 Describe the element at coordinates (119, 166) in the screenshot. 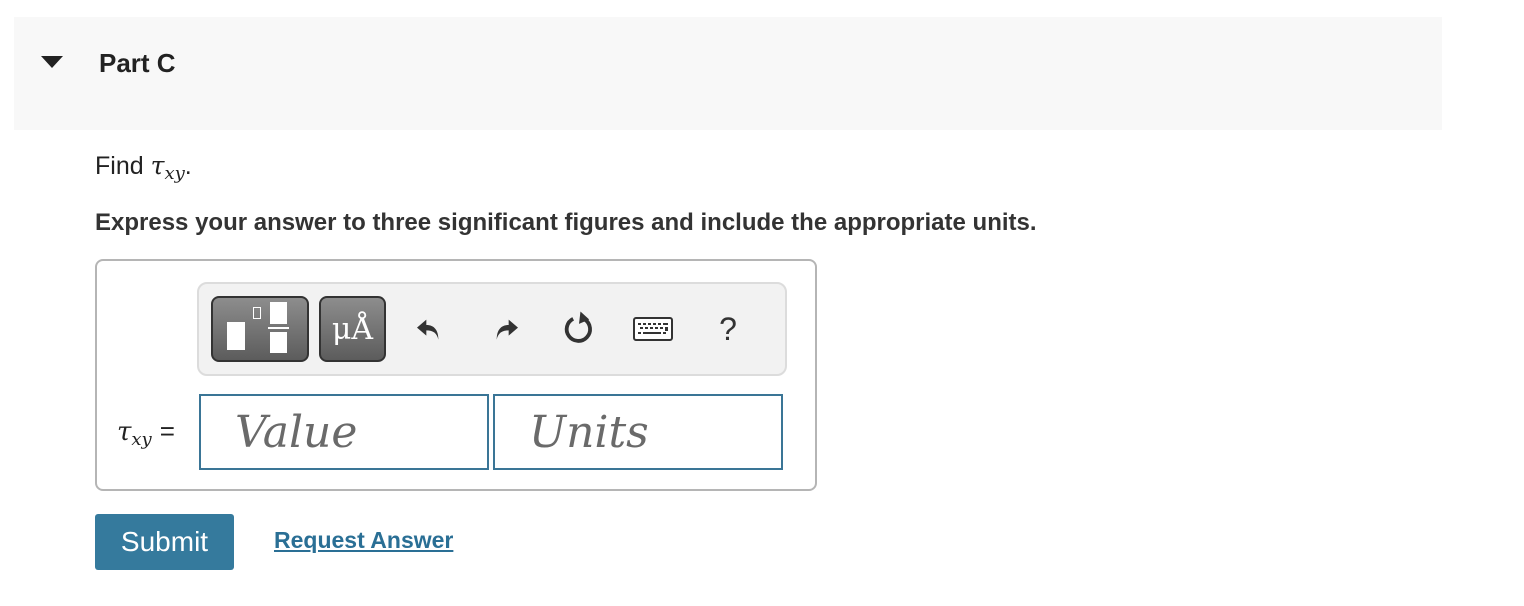

I see `find-label: Find` at that location.